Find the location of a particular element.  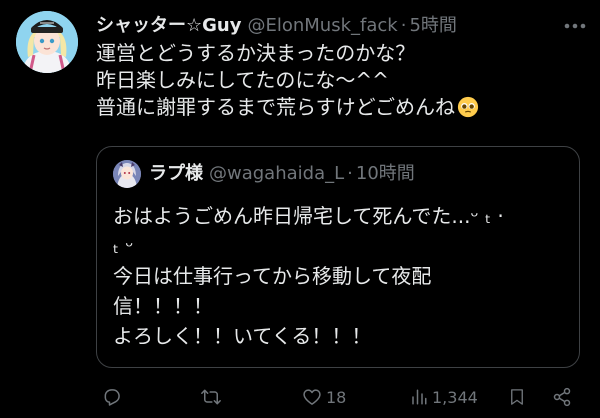

avatar is located at coordinates (47, 42).